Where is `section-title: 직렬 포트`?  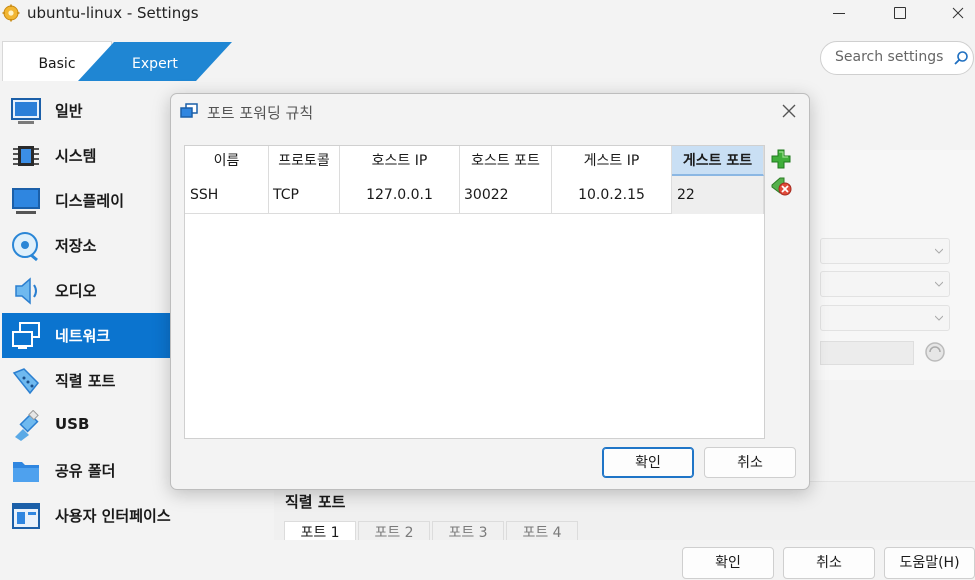 section-title: 직렬 포트 is located at coordinates (315, 502).